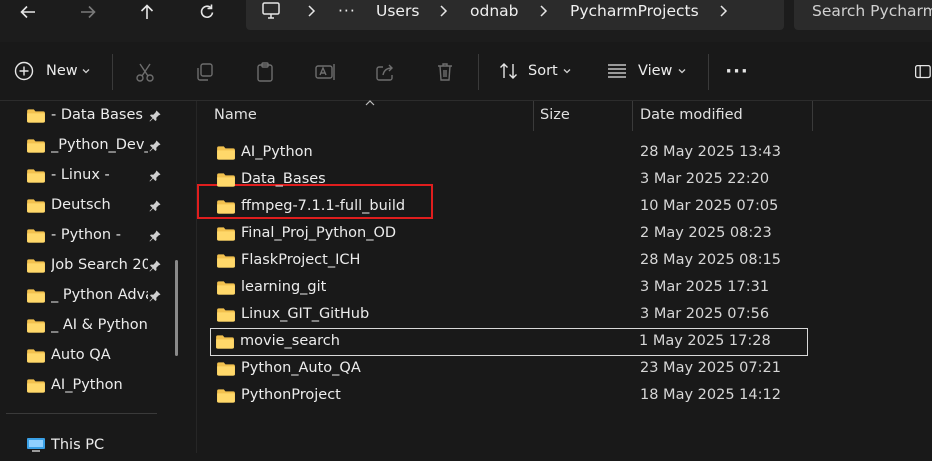  I want to click on delete-button, so click(445, 72).